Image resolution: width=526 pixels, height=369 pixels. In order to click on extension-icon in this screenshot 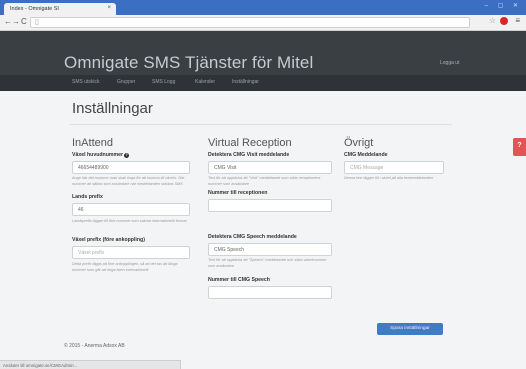, I will do `click(504, 21)`.